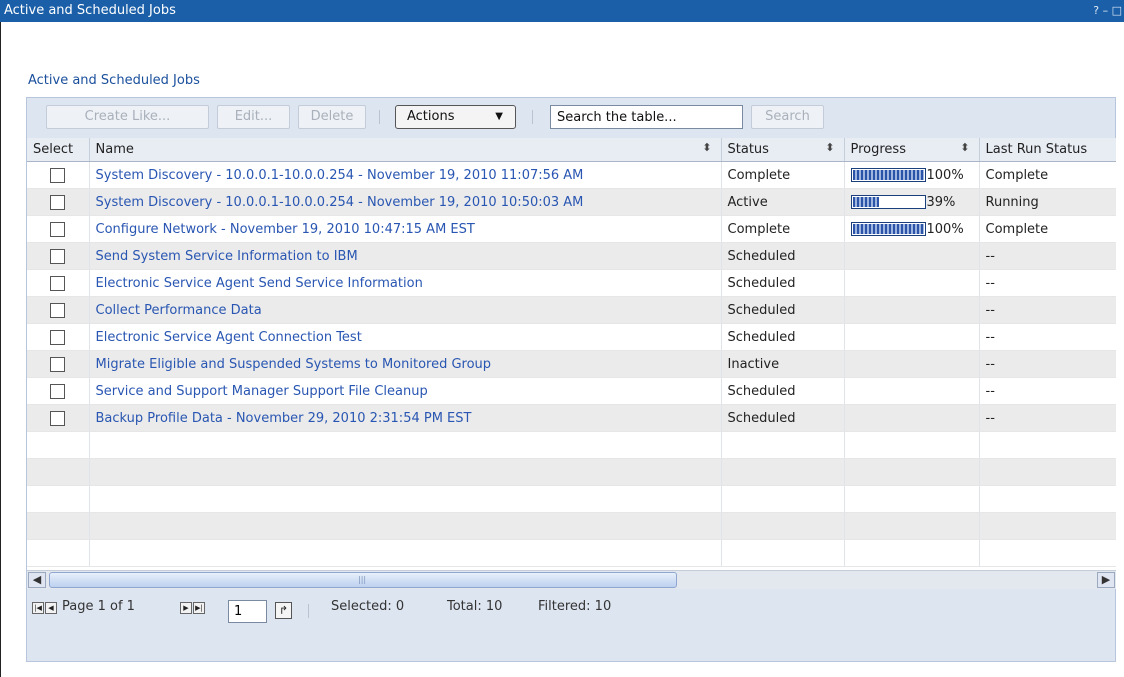 This screenshot has height=677, width=1124. What do you see at coordinates (878, 149) in the screenshot?
I see `column-label: Progress` at bounding box center [878, 149].